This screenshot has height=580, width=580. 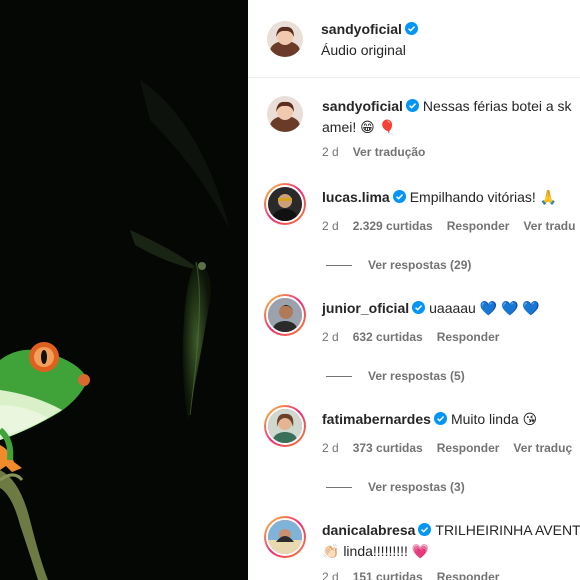 I want to click on comment-author: junior_oficial, so click(x=374, y=308).